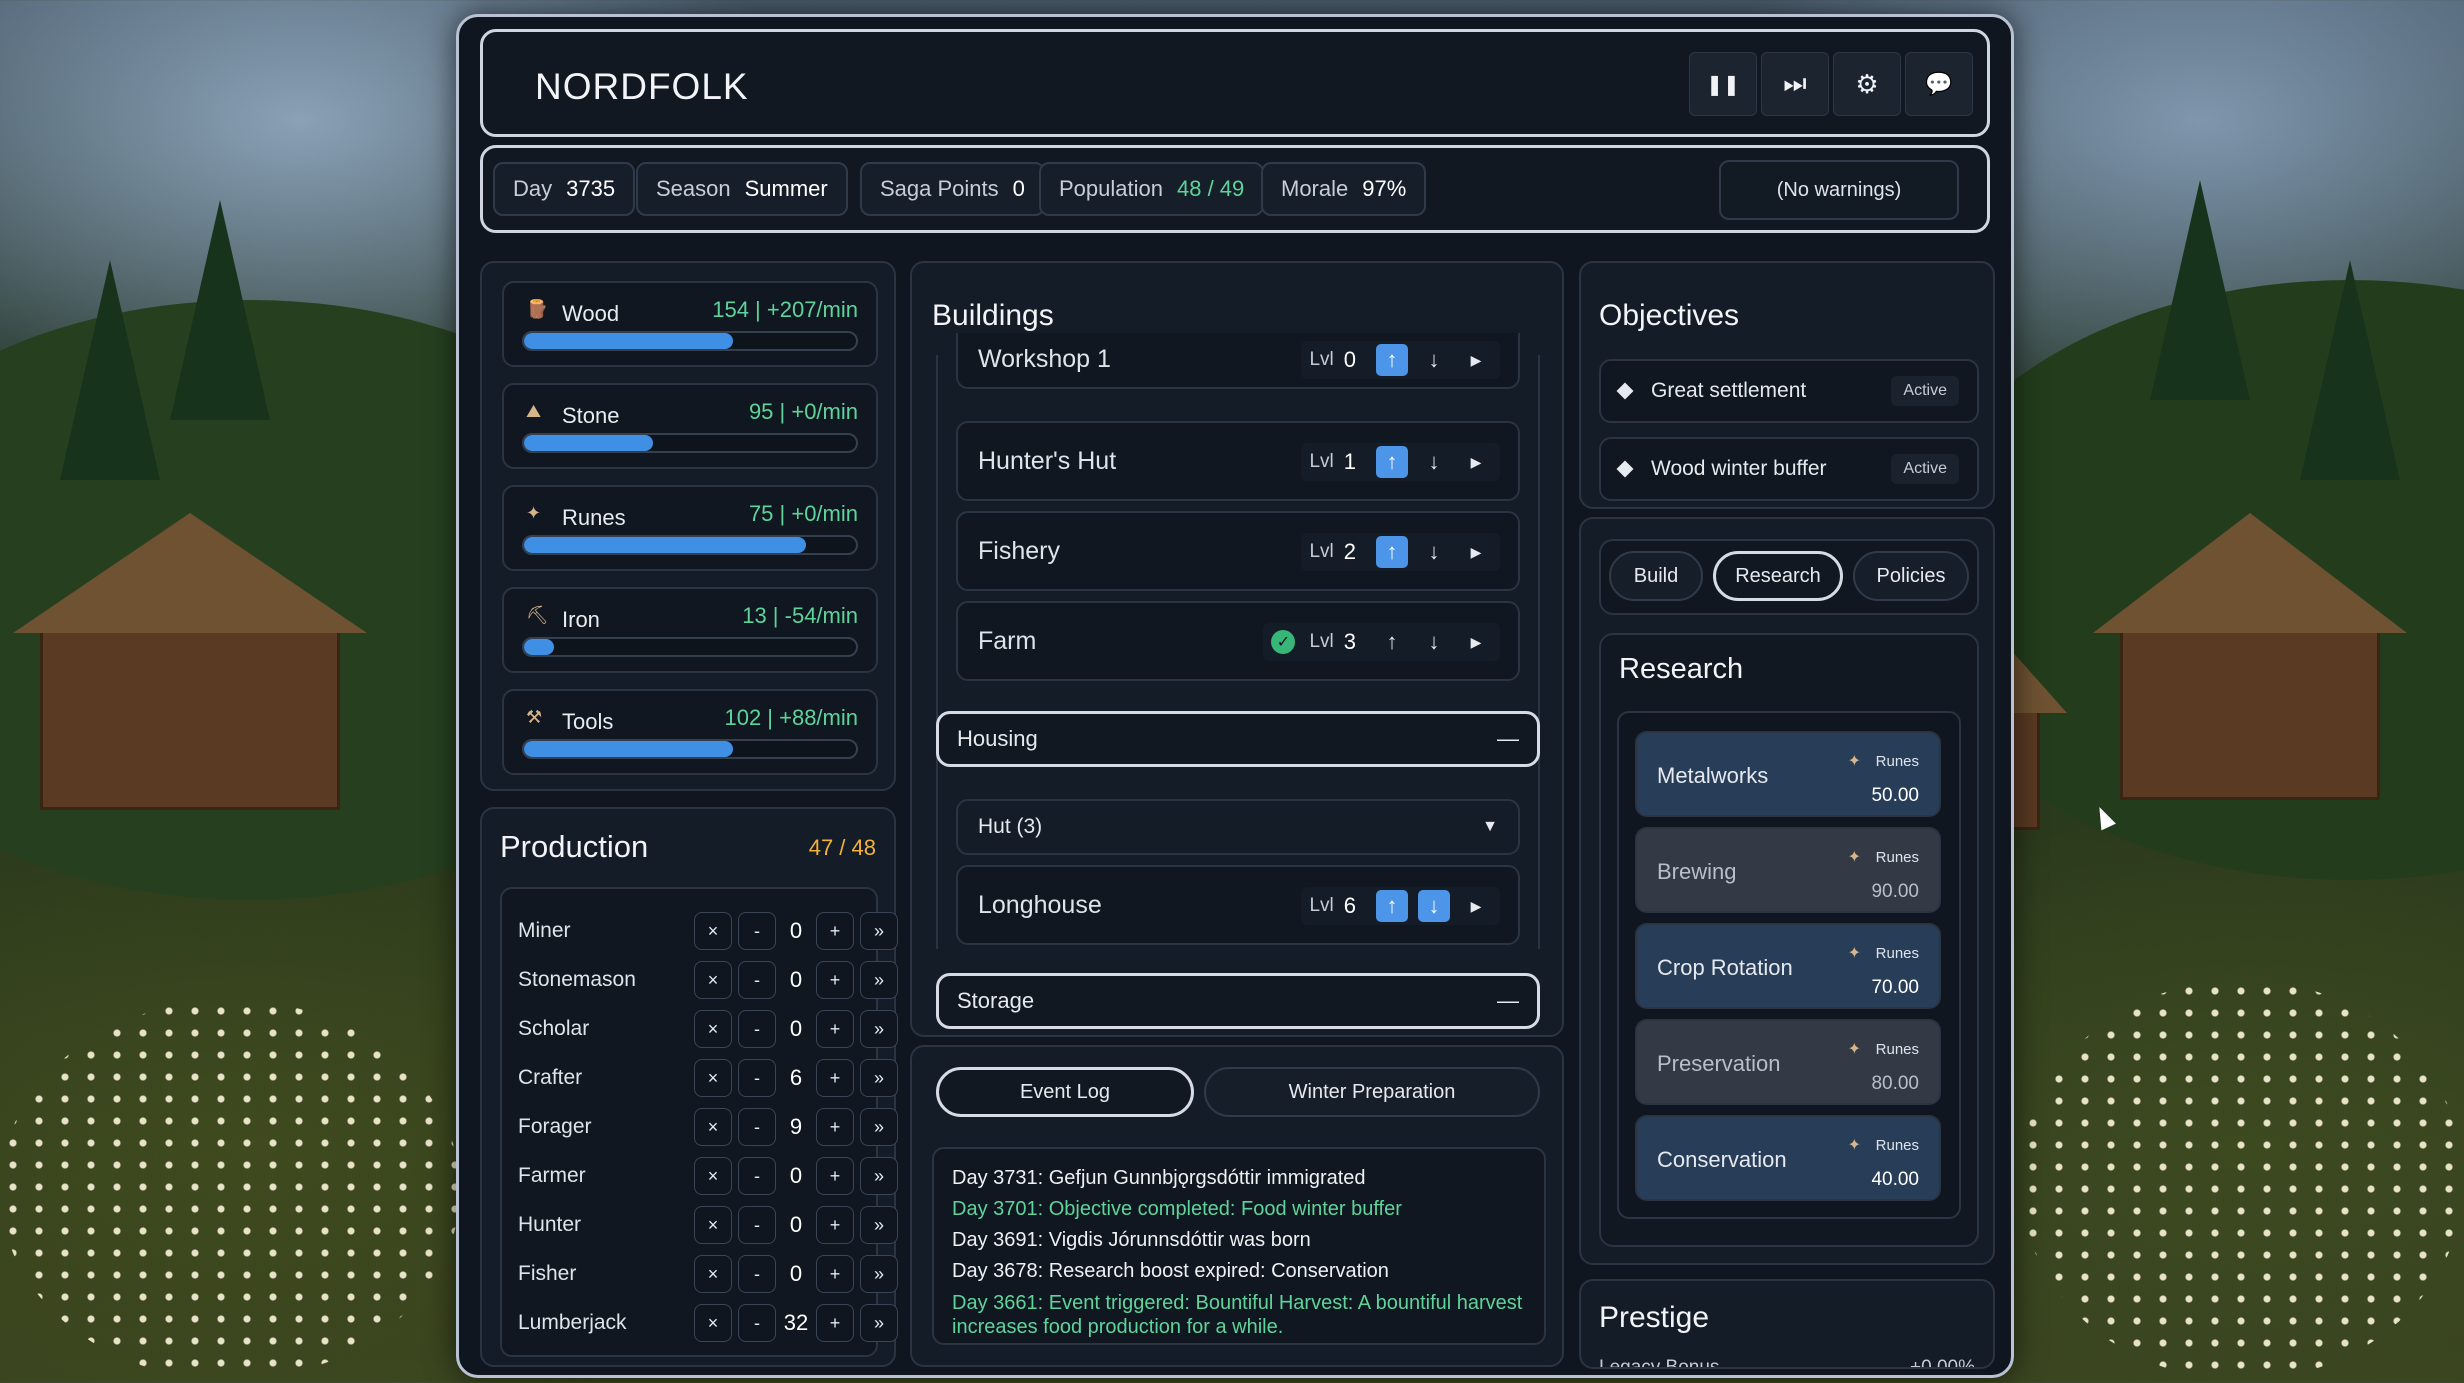 The width and height of the screenshot is (2464, 1383). Describe the element at coordinates (591, 188) in the screenshot. I see `day-value: 3735` at that location.